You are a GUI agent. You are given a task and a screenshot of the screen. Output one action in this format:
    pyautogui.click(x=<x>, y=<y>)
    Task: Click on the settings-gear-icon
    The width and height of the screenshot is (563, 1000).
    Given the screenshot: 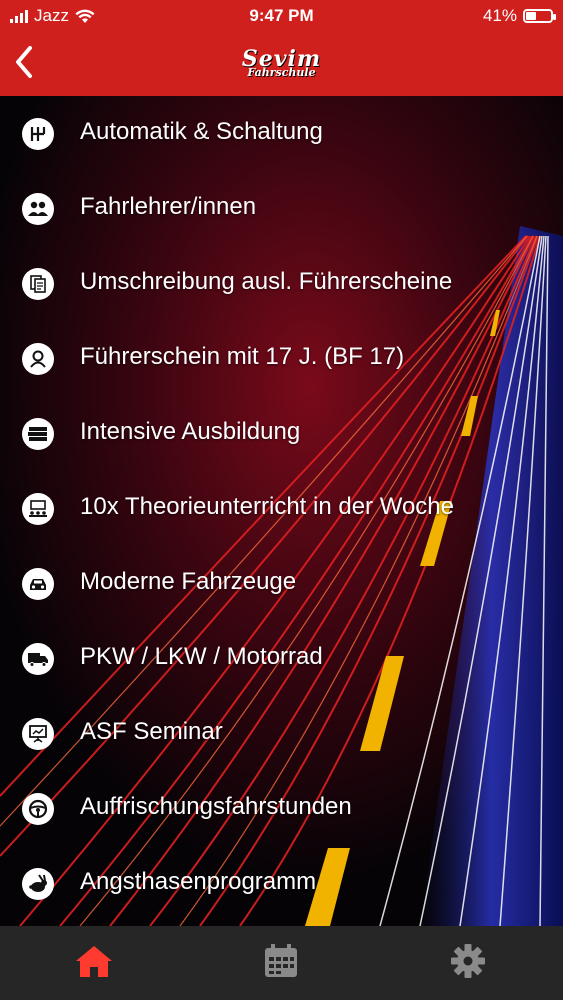 What is the action you would take?
    pyautogui.click(x=468, y=961)
    